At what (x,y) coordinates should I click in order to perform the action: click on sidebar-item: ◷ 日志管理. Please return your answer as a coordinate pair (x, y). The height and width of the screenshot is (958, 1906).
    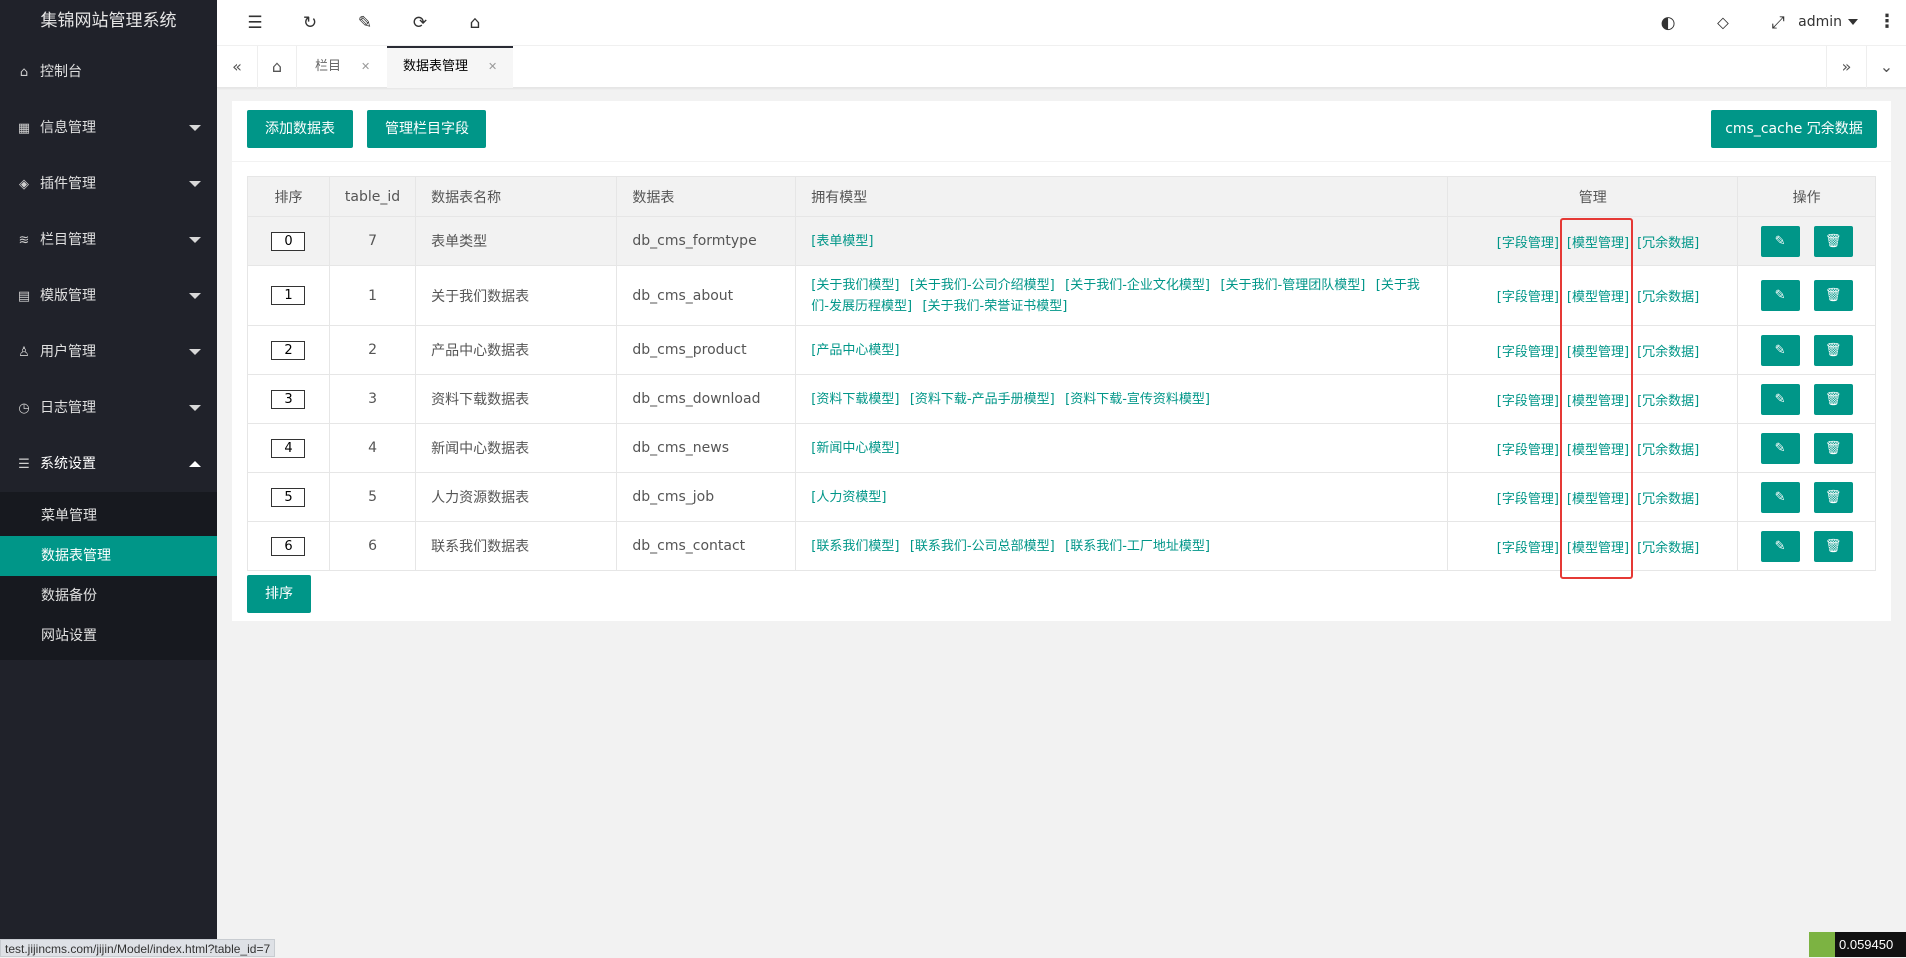
    Looking at the image, I should click on (108, 408).